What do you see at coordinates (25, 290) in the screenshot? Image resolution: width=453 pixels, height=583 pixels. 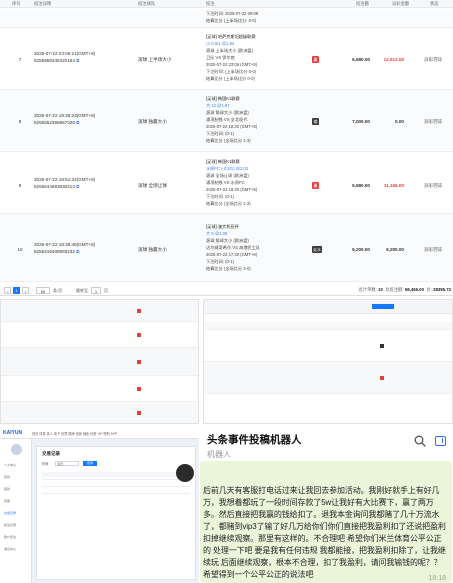 I see `next-page-button: >` at bounding box center [25, 290].